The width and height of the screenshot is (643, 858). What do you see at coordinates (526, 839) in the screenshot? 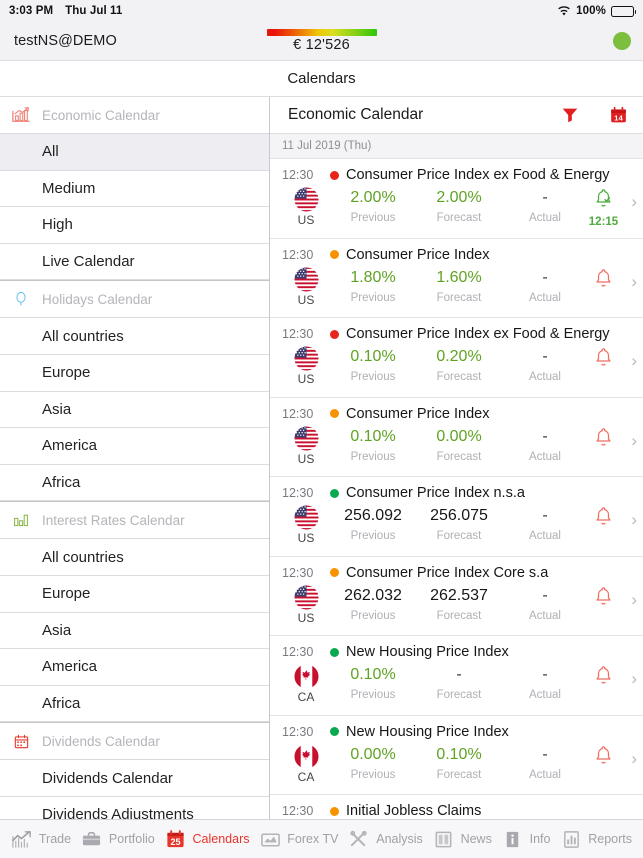
I see `tab-info: Info` at bounding box center [526, 839].